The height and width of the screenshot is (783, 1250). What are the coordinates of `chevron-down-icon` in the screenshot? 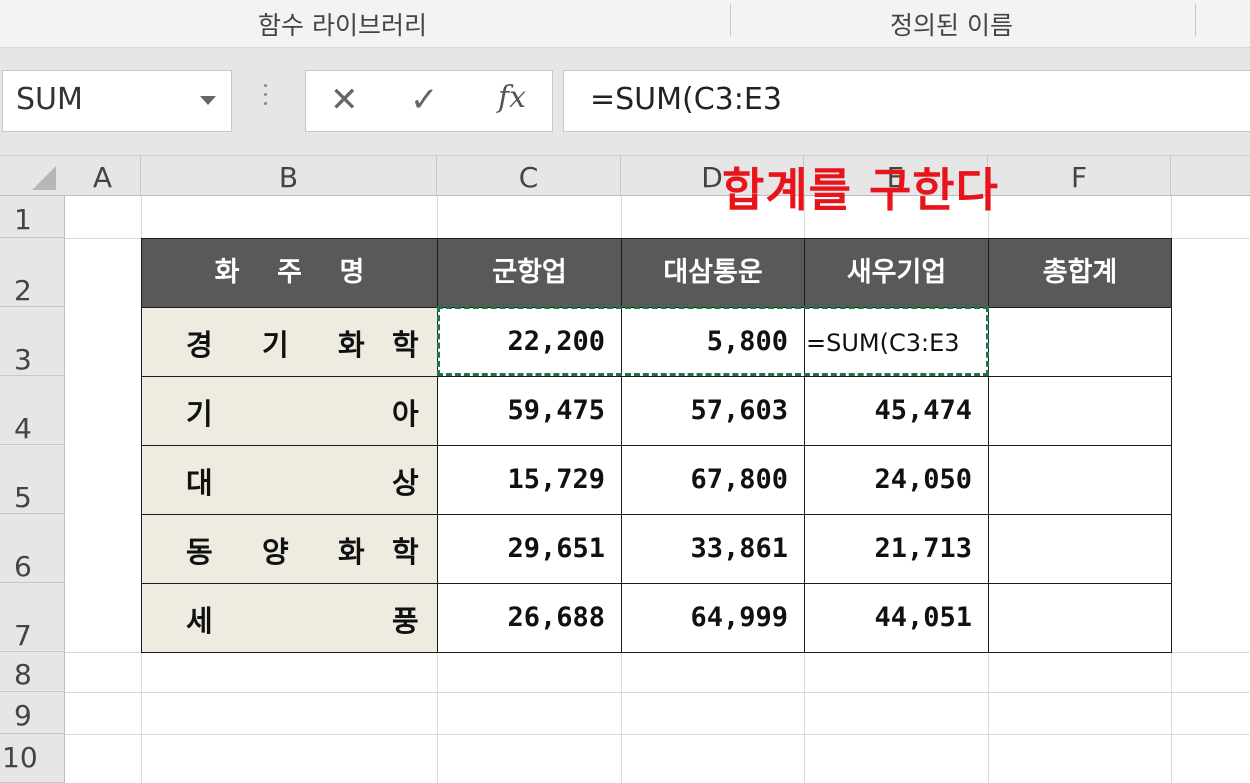 It's located at (208, 100).